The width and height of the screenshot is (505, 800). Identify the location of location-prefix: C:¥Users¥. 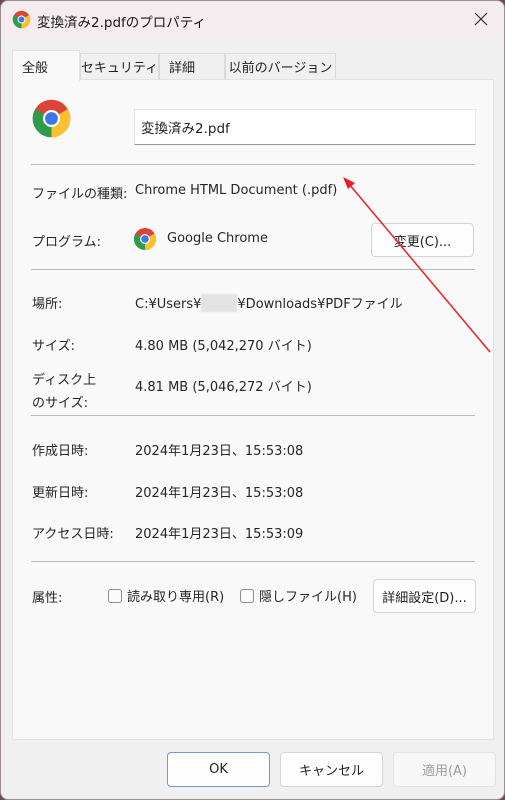
(168, 304).